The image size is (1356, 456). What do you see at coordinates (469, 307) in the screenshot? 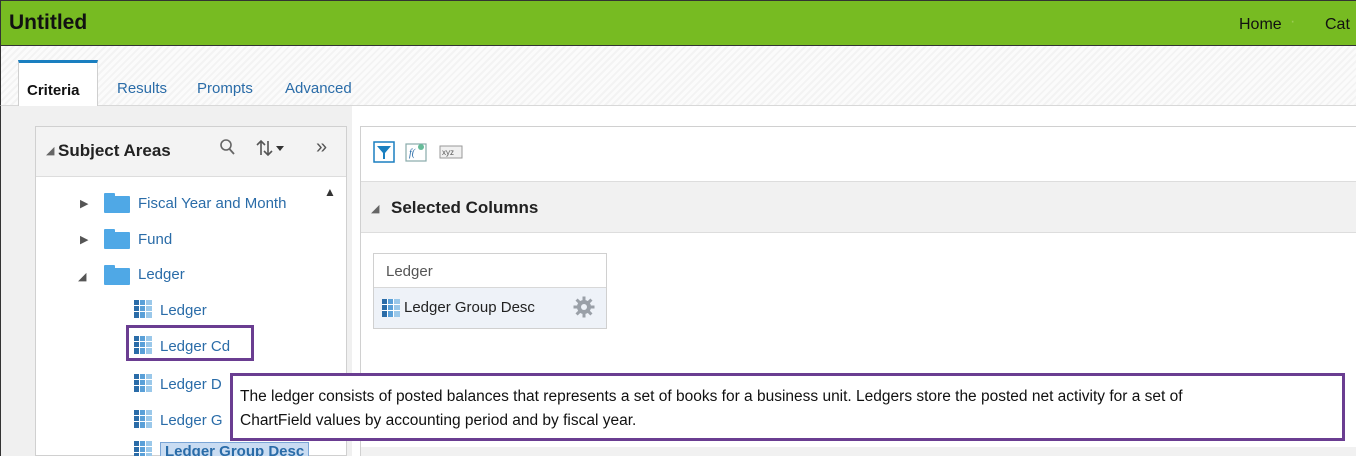
I see `selected-column-name: Ledger Group Desc` at bounding box center [469, 307].